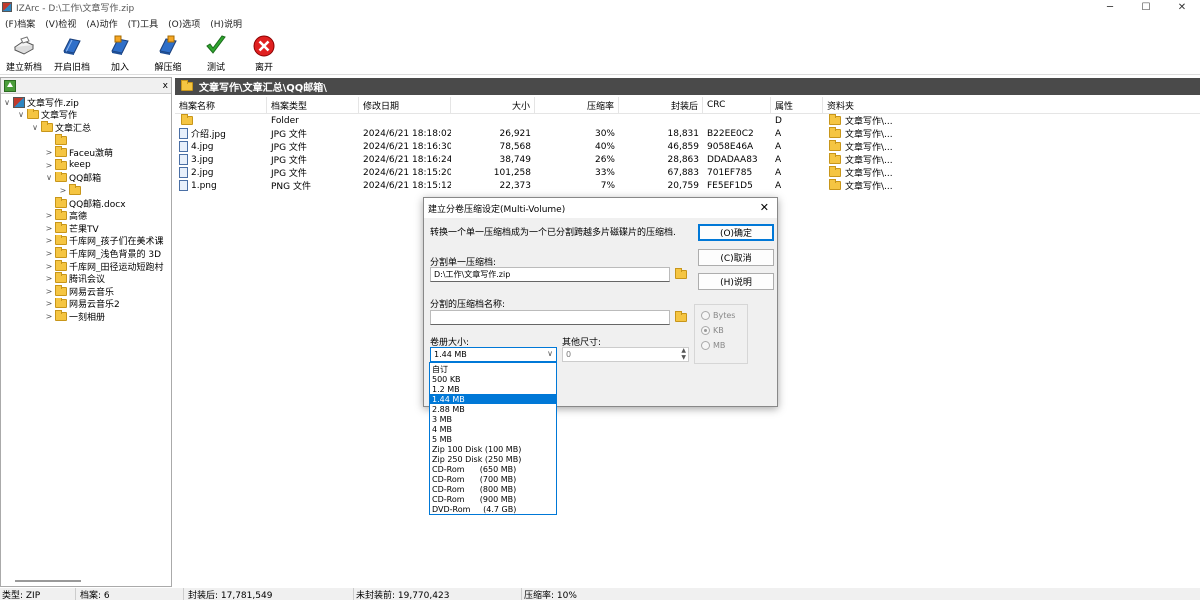  I want to click on tree-item: >, so click(86, 190).